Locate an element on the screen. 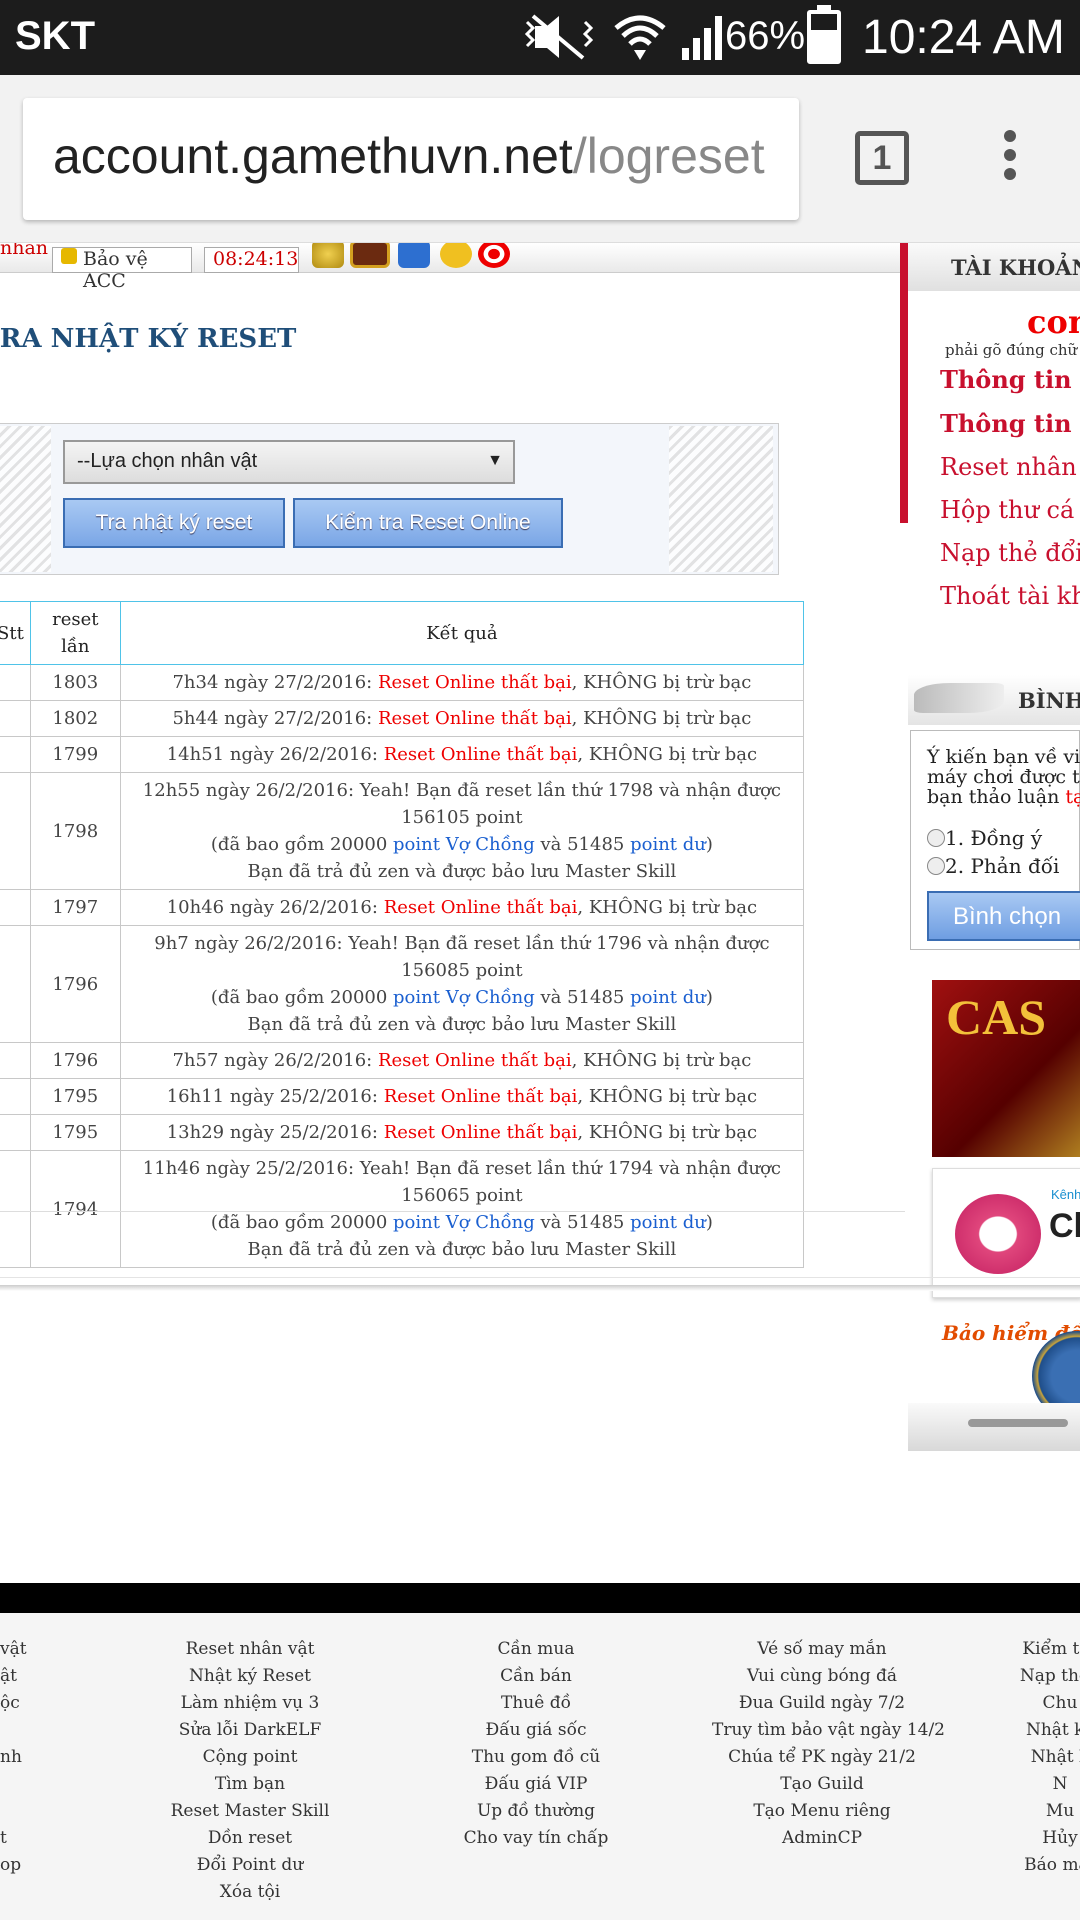 The image size is (1080, 1920). vote-button: Bình chọn is located at coordinates (1003, 916).